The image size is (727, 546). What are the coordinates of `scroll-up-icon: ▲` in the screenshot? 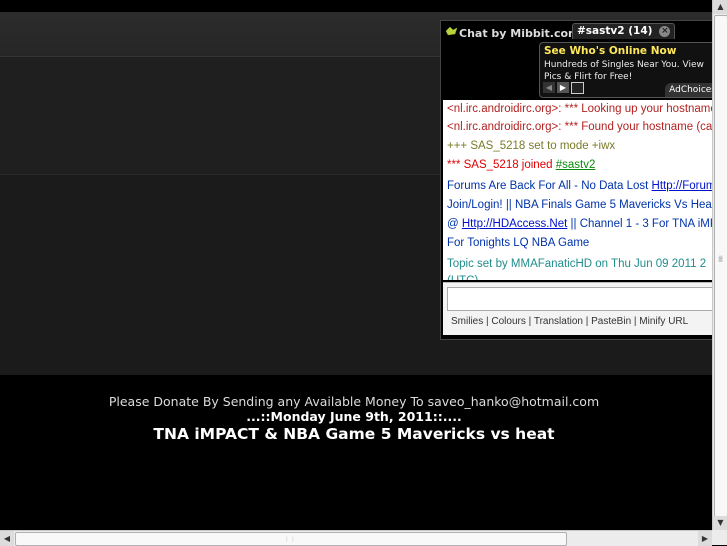 It's located at (720, 7).